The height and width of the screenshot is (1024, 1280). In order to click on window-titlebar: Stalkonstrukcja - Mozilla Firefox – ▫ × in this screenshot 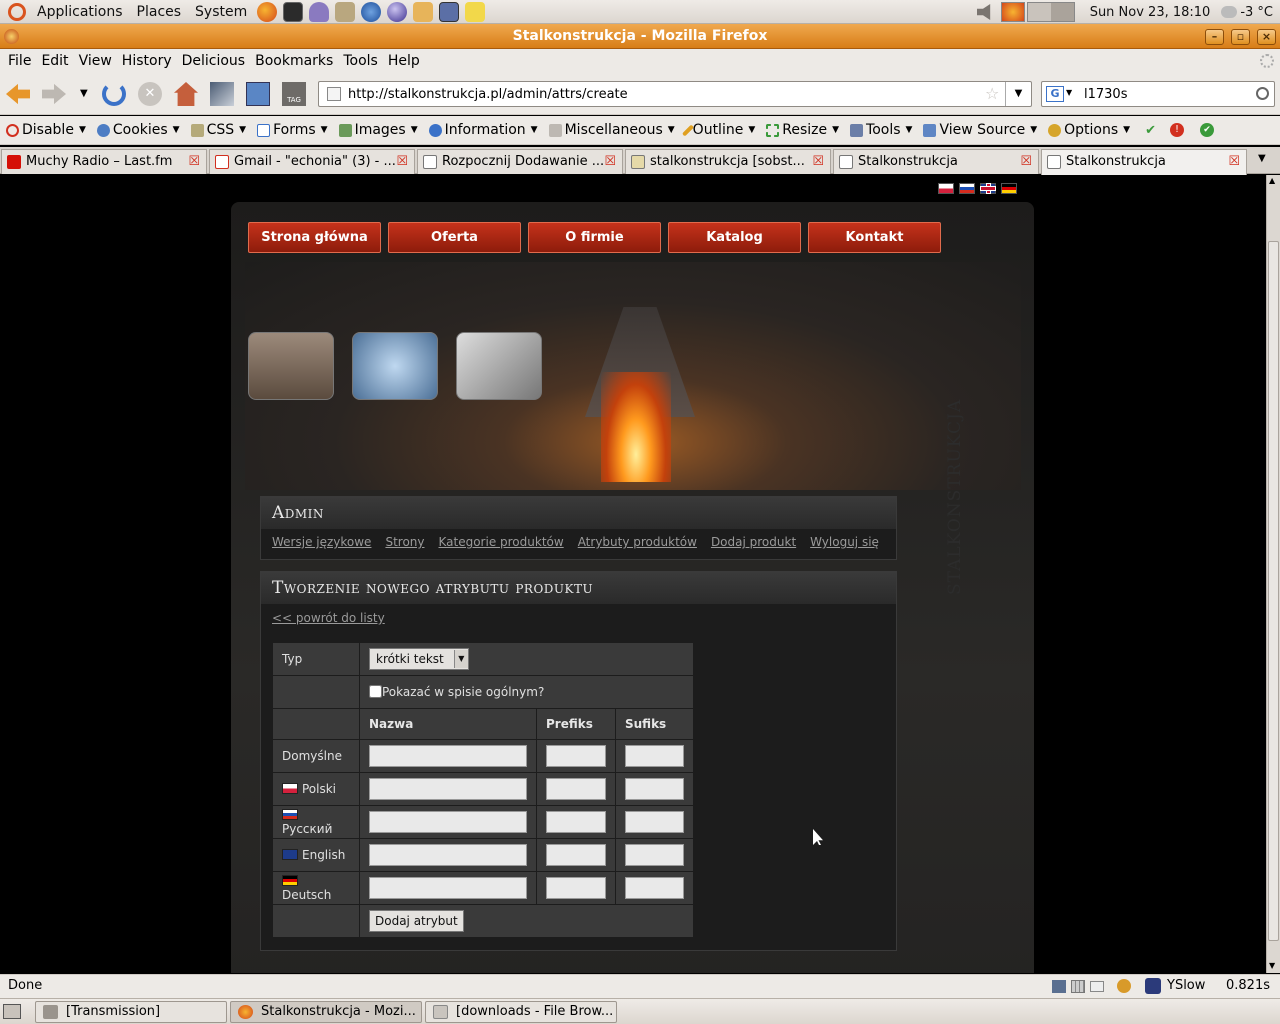, I will do `click(640, 36)`.